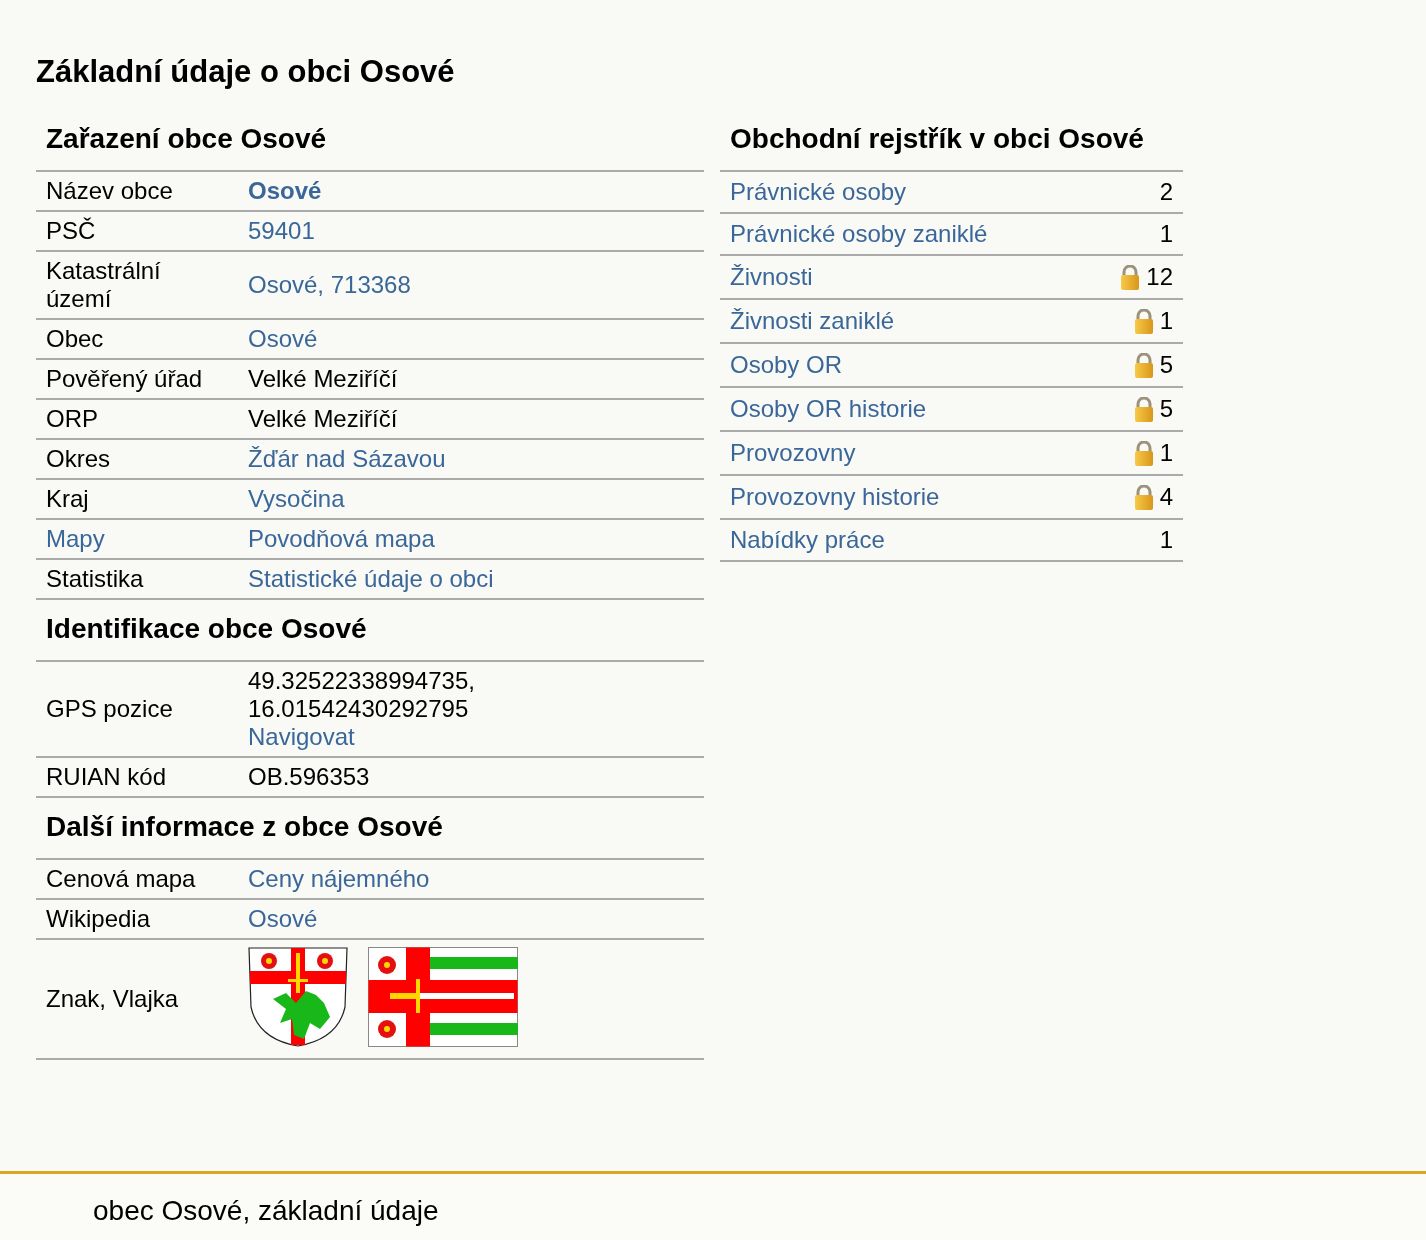 This screenshot has height=1240, width=1426. I want to click on page-title: Základní údaje o obci Osové, so click(246, 72).